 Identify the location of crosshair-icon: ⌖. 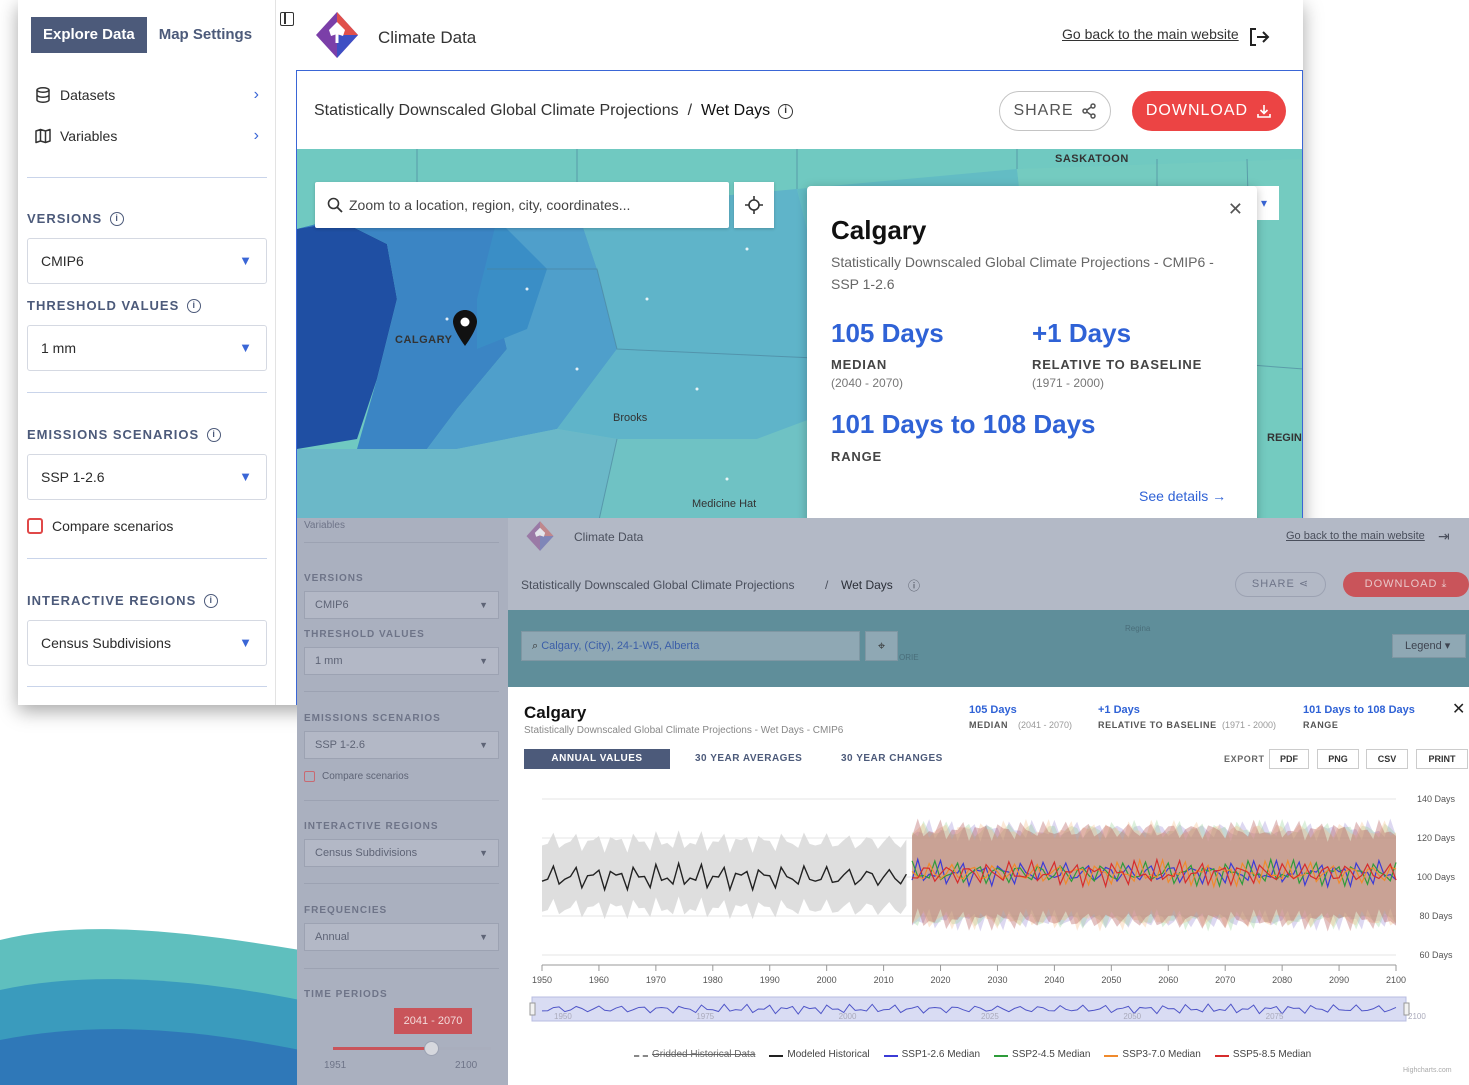
(881, 645).